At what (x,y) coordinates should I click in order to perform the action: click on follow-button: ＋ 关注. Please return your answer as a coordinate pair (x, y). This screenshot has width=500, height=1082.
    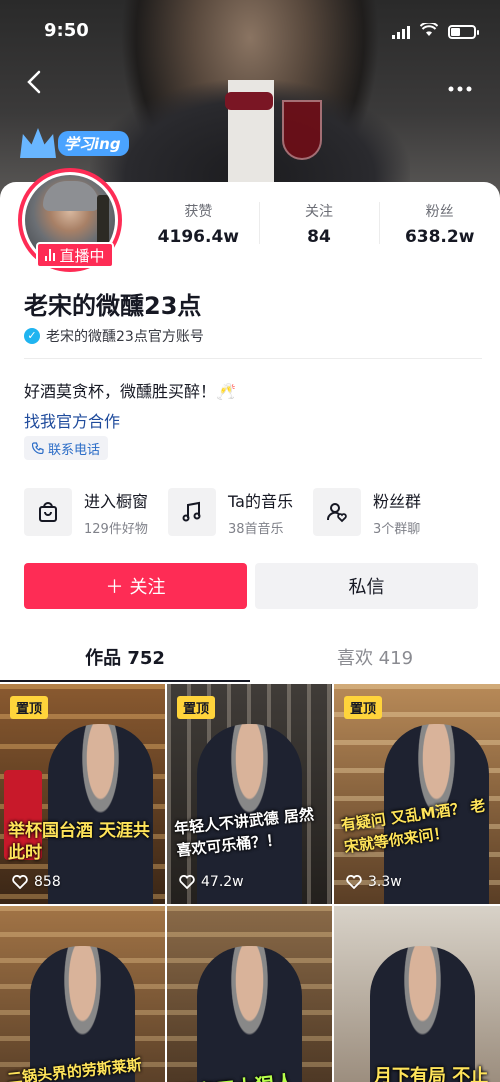
    Looking at the image, I should click on (135, 586).